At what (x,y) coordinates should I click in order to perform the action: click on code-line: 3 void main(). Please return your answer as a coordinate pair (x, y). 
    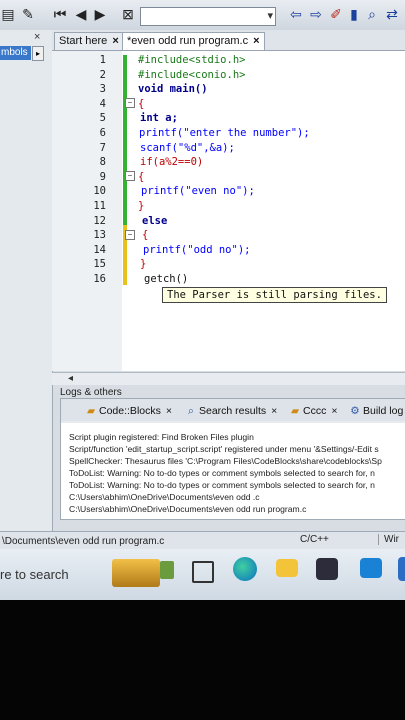
    Looking at the image, I should click on (153, 89).